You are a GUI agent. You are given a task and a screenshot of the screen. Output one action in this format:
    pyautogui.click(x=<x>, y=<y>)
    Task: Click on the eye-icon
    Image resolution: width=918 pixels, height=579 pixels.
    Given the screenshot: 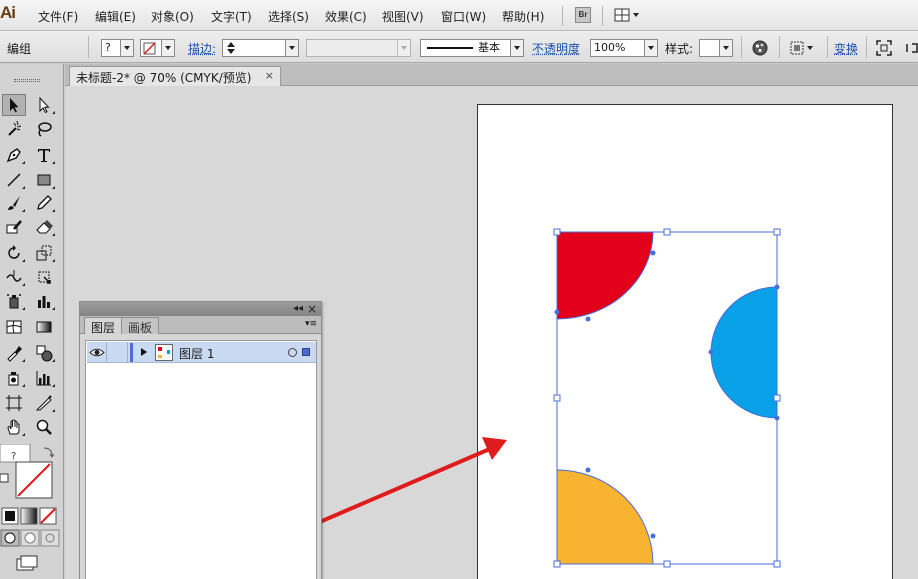 What is the action you would take?
    pyautogui.click(x=97, y=352)
    